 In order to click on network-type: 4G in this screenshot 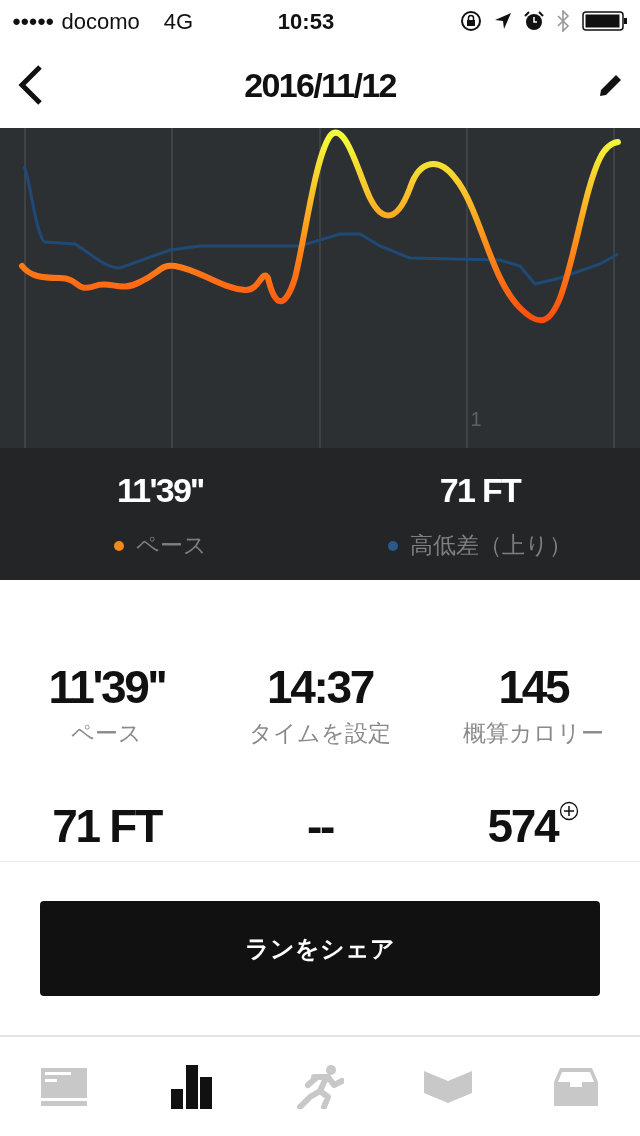, I will do `click(178, 21)`.